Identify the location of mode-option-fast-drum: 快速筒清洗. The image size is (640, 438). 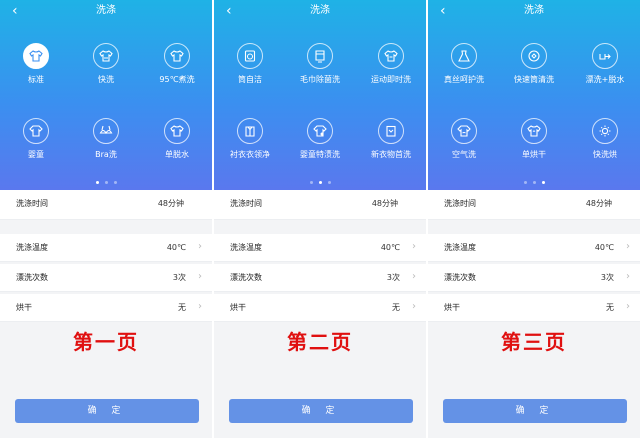
(534, 73).